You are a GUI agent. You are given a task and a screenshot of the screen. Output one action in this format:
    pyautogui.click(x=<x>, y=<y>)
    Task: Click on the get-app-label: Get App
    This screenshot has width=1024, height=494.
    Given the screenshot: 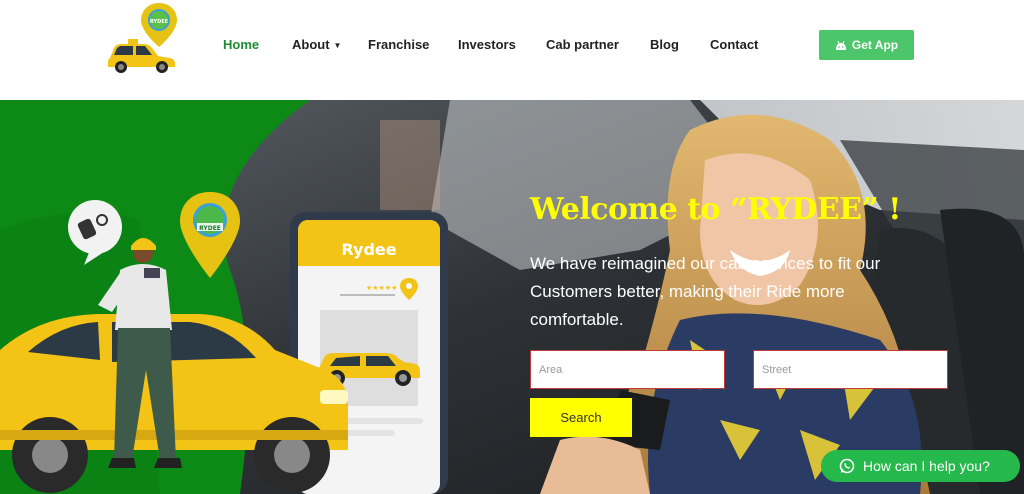 What is the action you would take?
    pyautogui.click(x=875, y=45)
    